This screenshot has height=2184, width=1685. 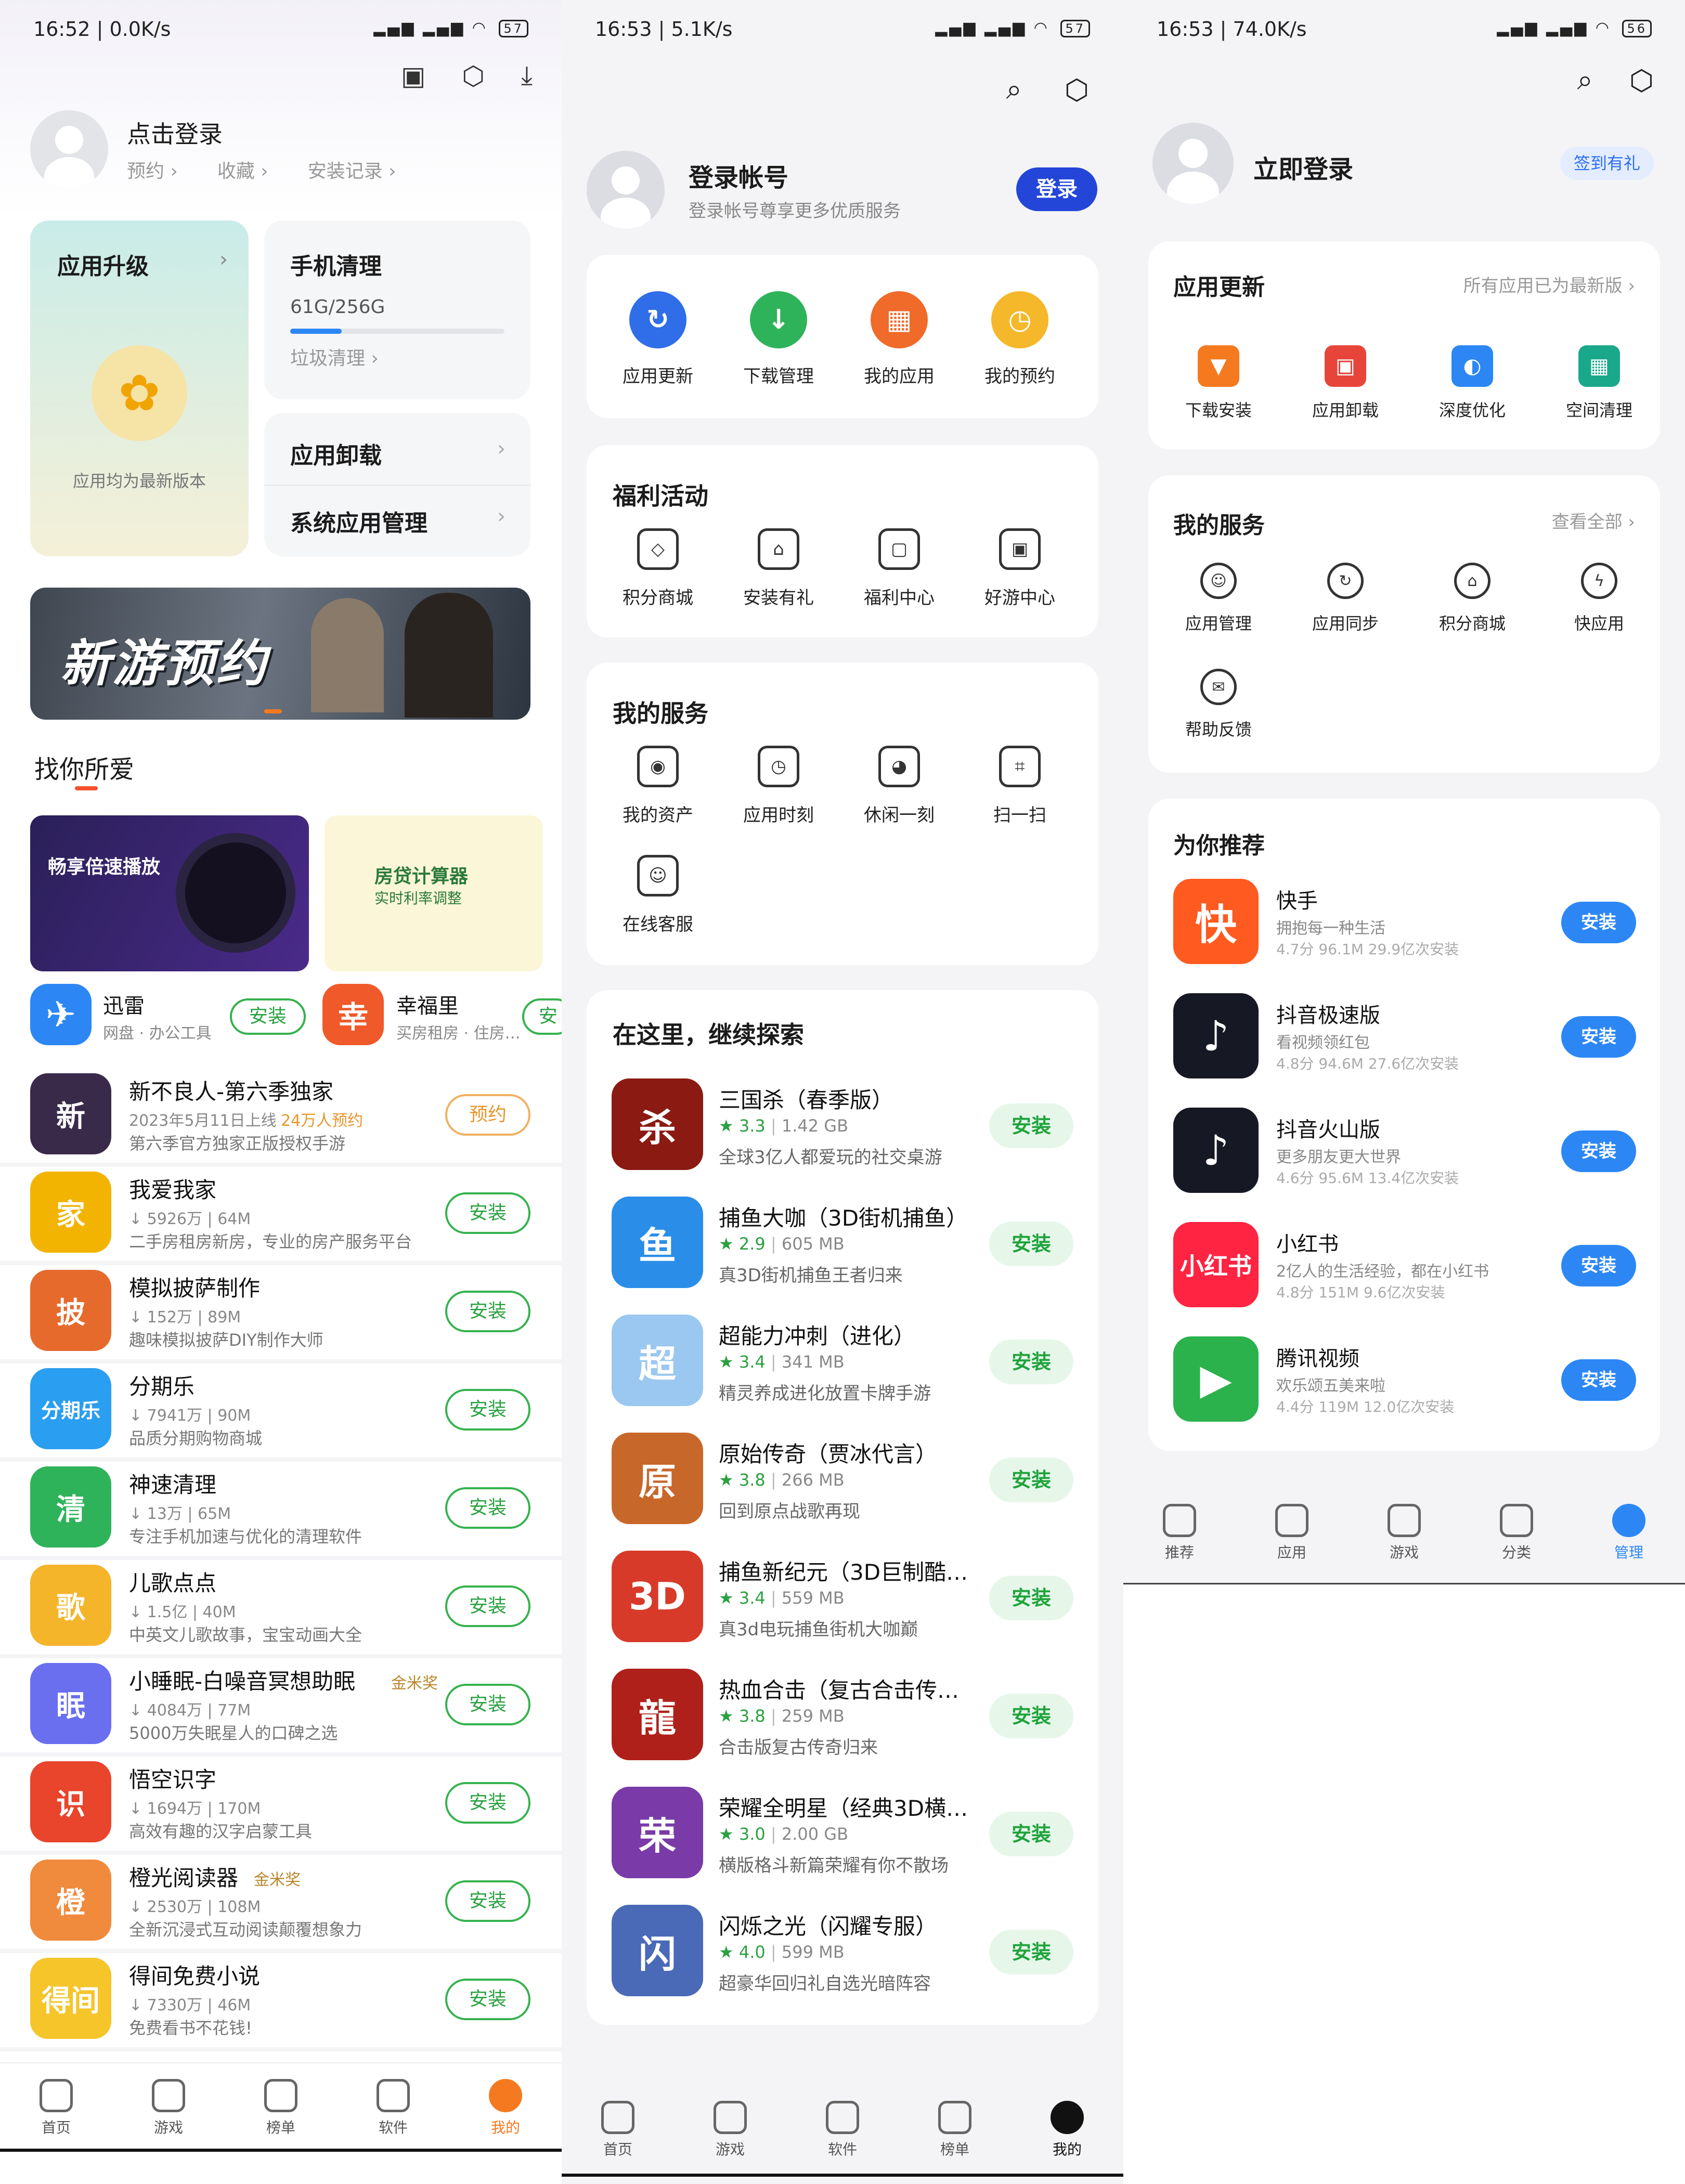 I want to click on checkin-gift-badge: 签到有礼, so click(x=1607, y=163).